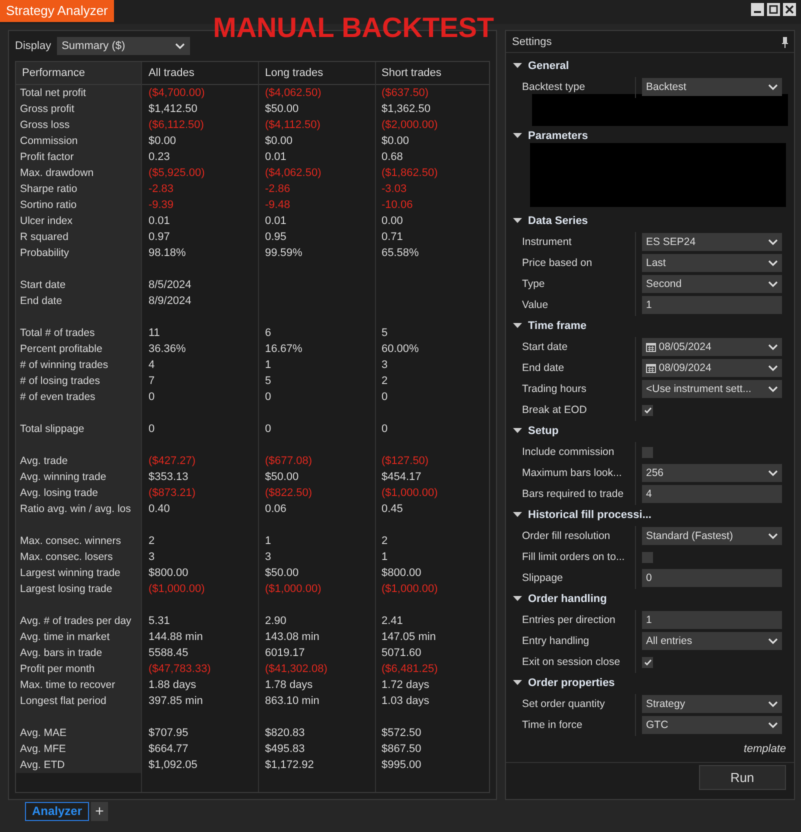 This screenshot has height=832, width=801. I want to click on category-header: Order properties, so click(571, 683).